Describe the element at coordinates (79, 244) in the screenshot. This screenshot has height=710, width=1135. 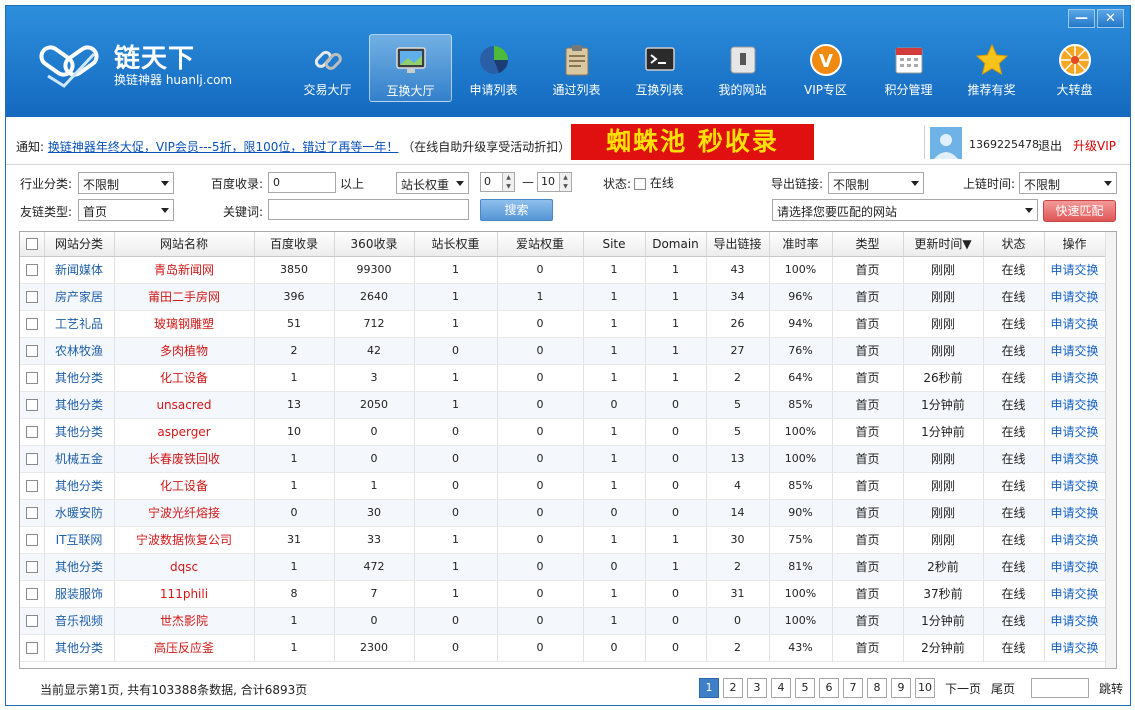
I see `column-header: 网站分类` at that location.